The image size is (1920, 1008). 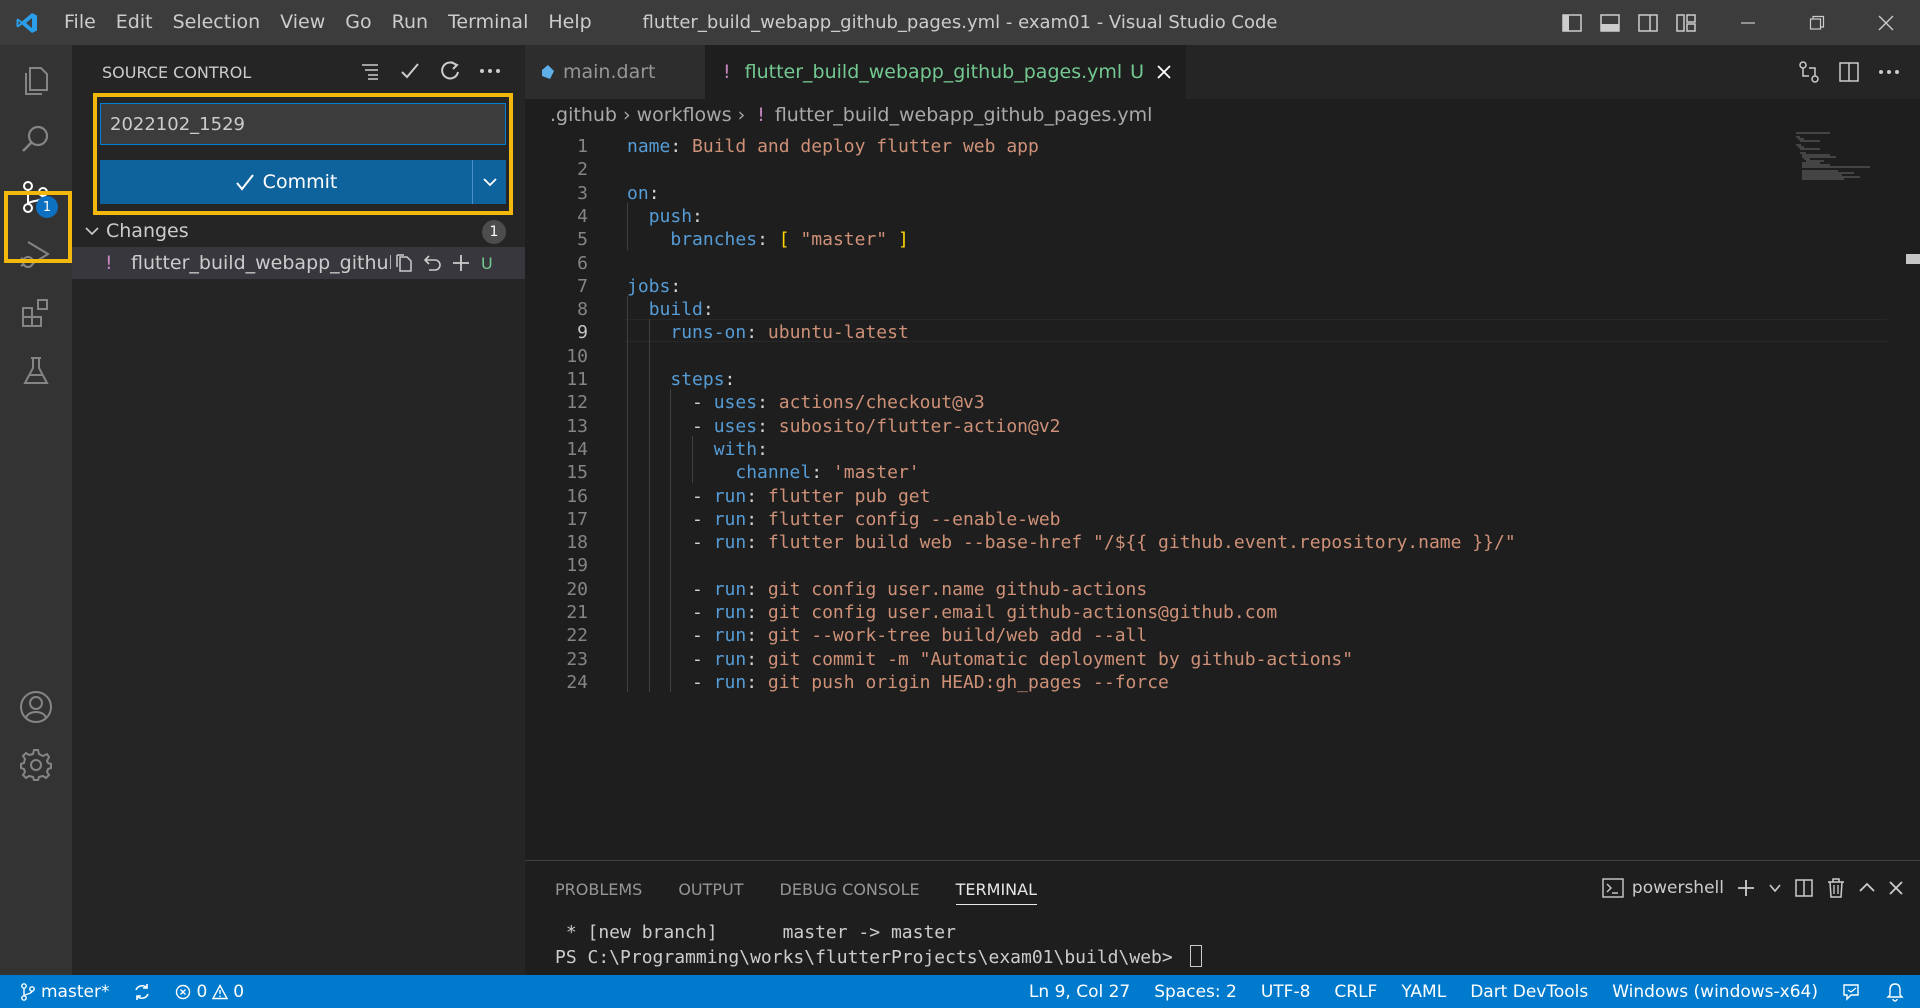 What do you see at coordinates (609, 72) in the screenshot?
I see `tab-label: main.dart` at bounding box center [609, 72].